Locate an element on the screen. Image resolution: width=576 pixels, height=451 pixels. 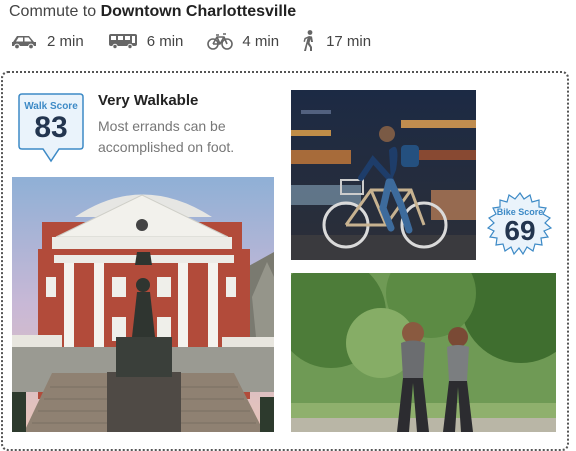
commute-prefix: Commute to is located at coordinates (53, 11).